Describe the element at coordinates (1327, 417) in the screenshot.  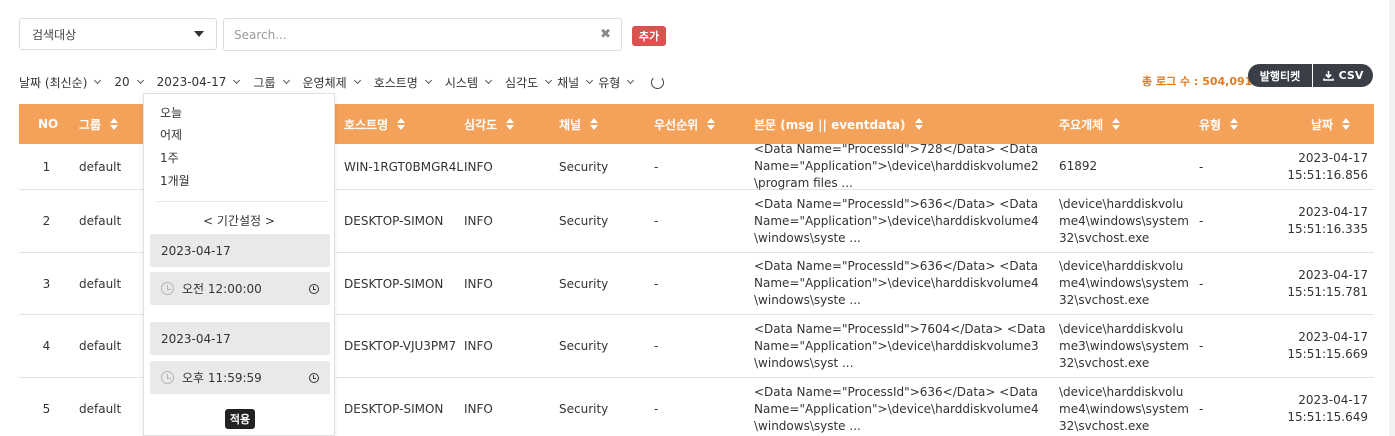
I see `time-value: 15:51:15.649` at that location.